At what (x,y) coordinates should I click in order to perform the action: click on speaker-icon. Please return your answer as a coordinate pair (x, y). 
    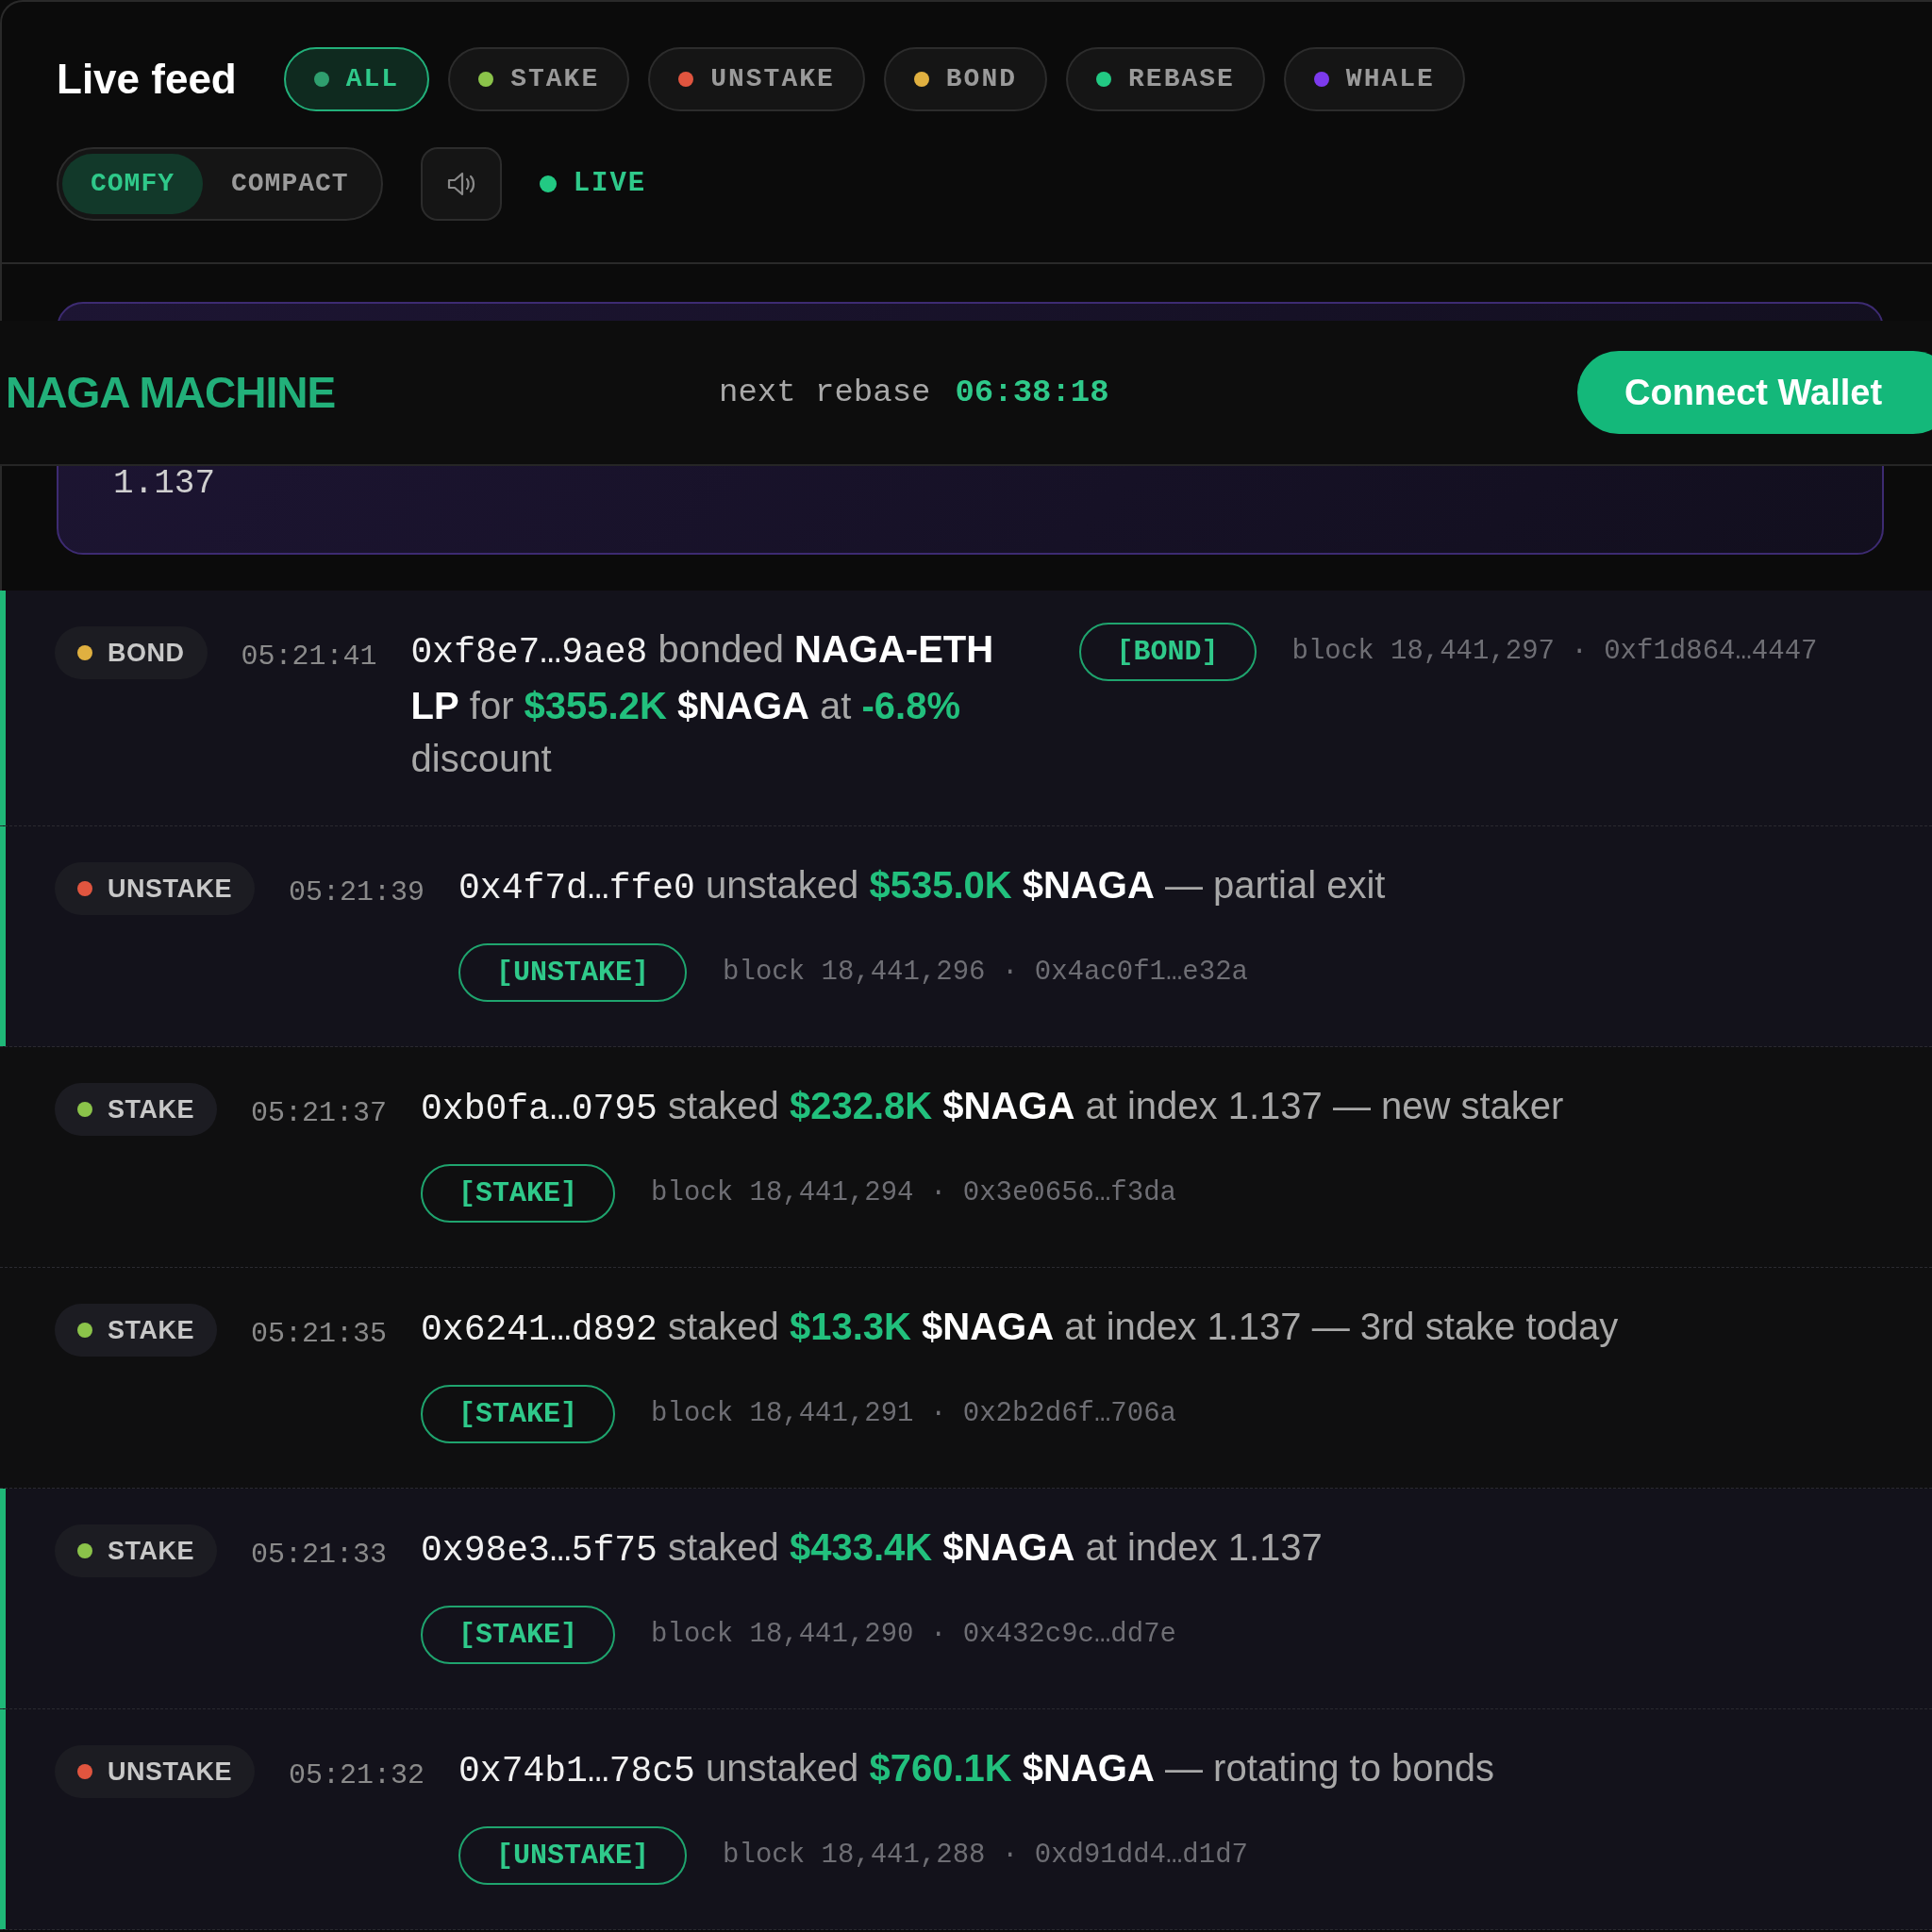
    Looking at the image, I should click on (461, 184).